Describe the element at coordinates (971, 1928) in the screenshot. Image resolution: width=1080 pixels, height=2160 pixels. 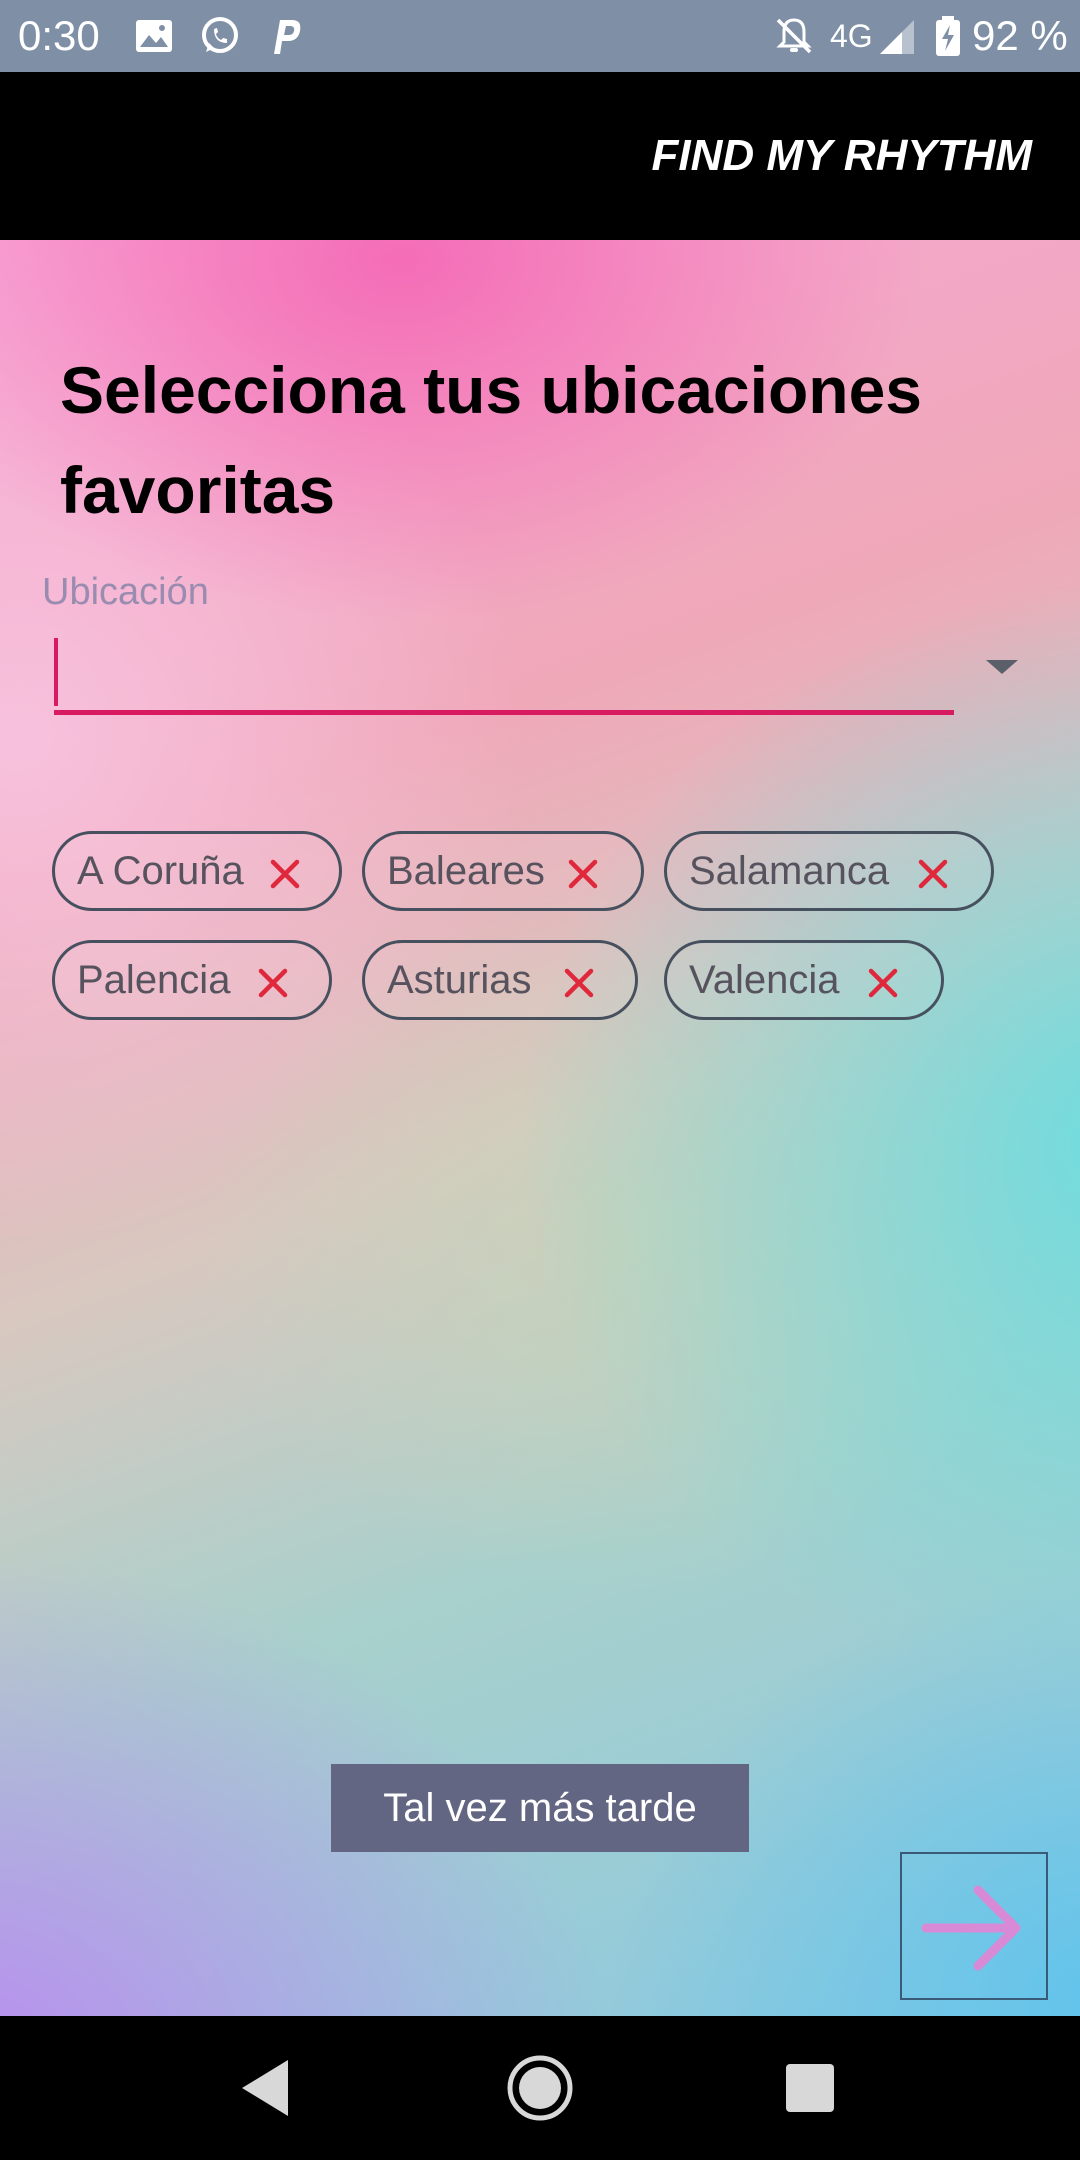
I see `arrow-right-icon` at that location.